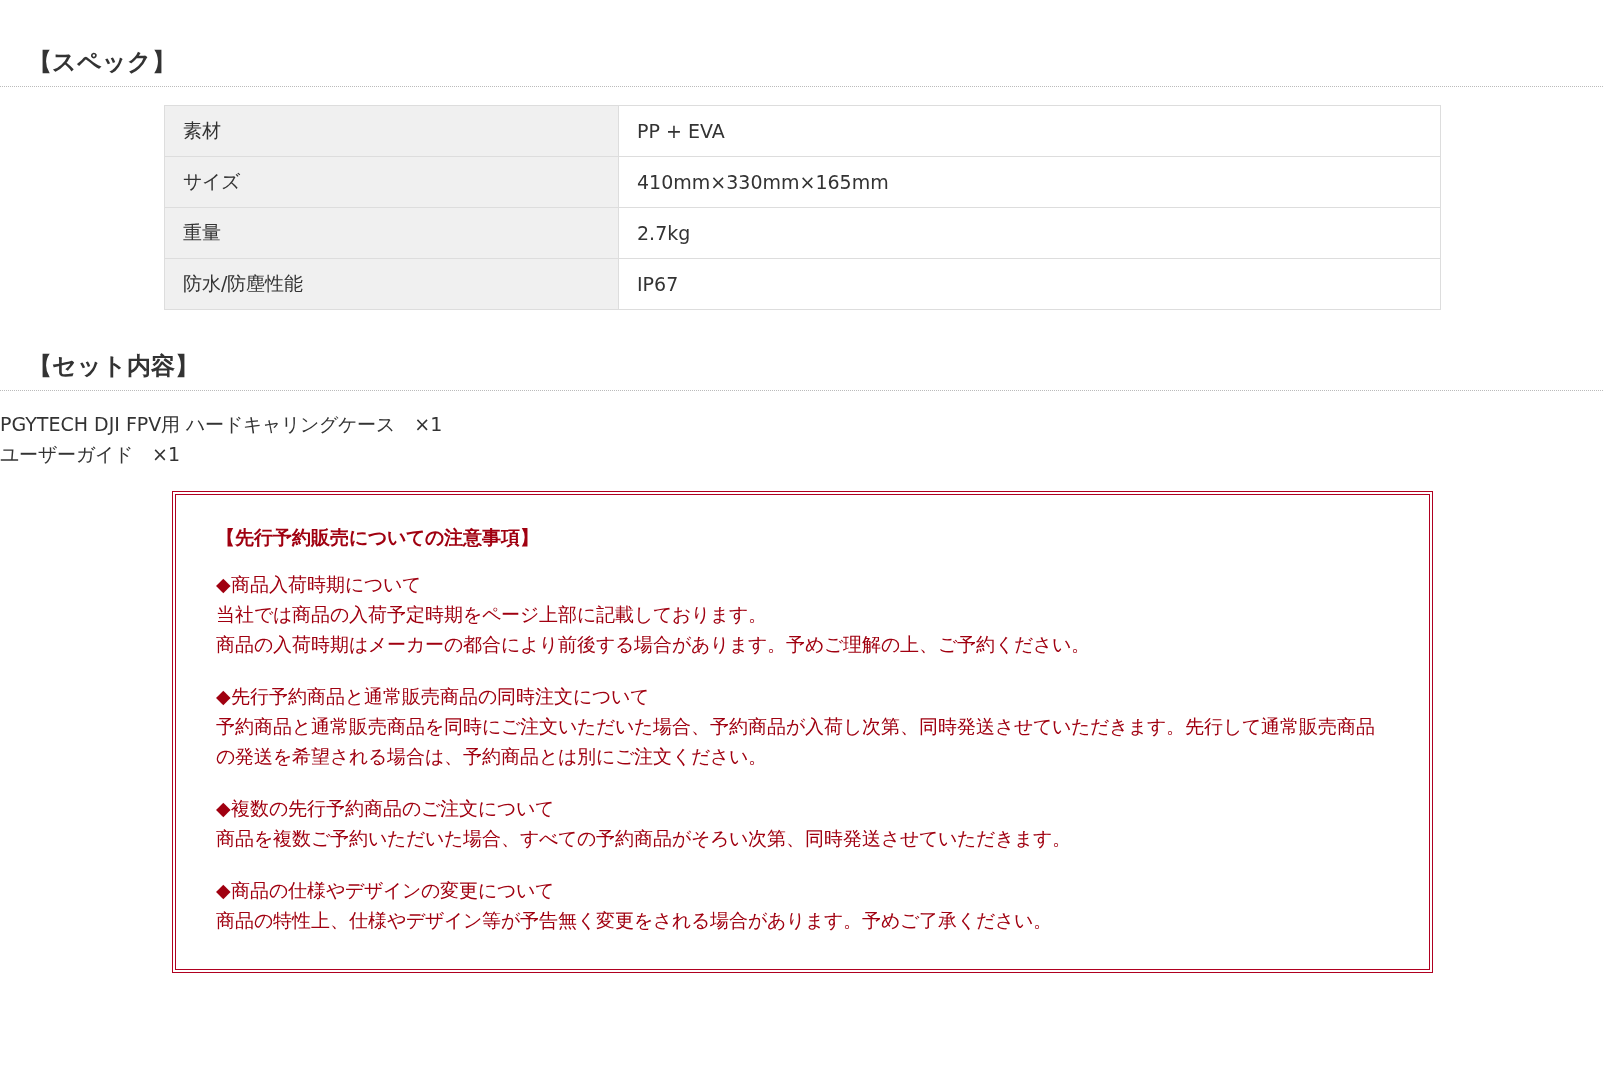  Describe the element at coordinates (1029, 182) in the screenshot. I see `table-cell: 410mm×330mm×165mm` at that location.